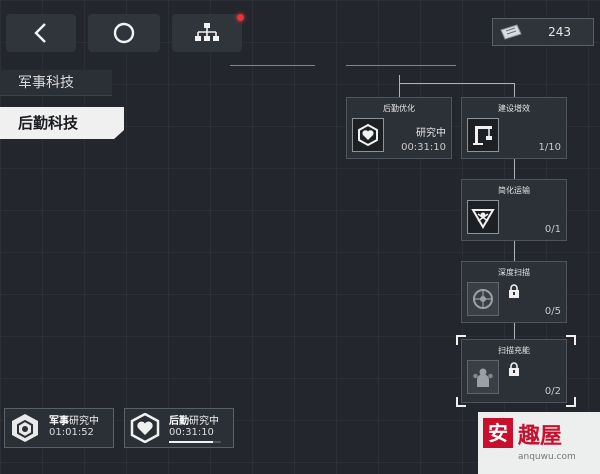  Describe the element at coordinates (514, 210) in the screenshot. I see `tech-node-simplified-transport: 简化运输 0/1` at that location.